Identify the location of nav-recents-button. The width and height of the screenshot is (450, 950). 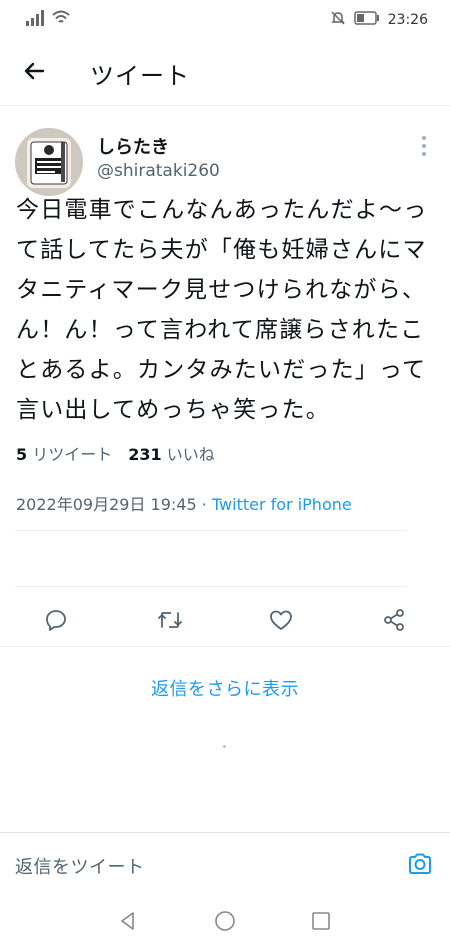
(321, 923).